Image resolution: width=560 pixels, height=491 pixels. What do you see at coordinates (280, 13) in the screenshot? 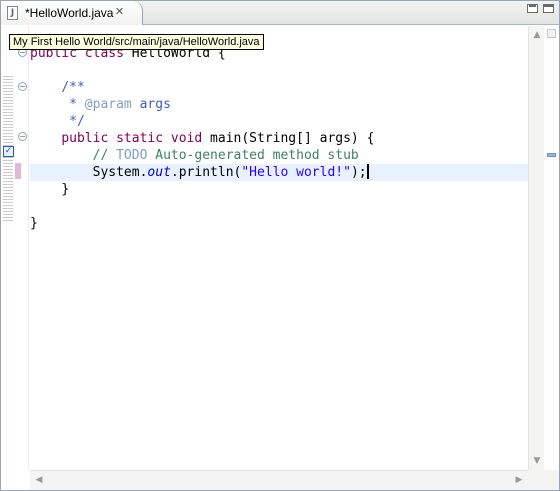
I see `editor-tab-bar: J *HelloWorld.java ✕` at bounding box center [280, 13].